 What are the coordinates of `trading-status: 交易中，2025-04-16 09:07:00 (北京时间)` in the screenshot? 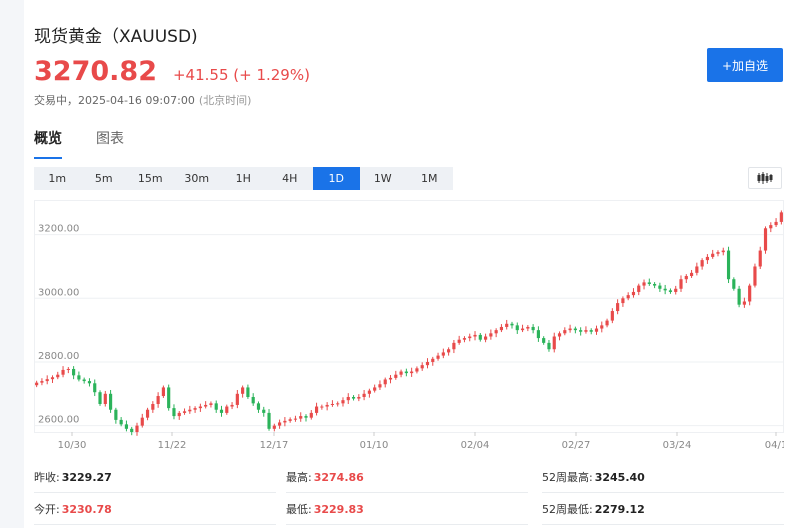 It's located at (142, 100).